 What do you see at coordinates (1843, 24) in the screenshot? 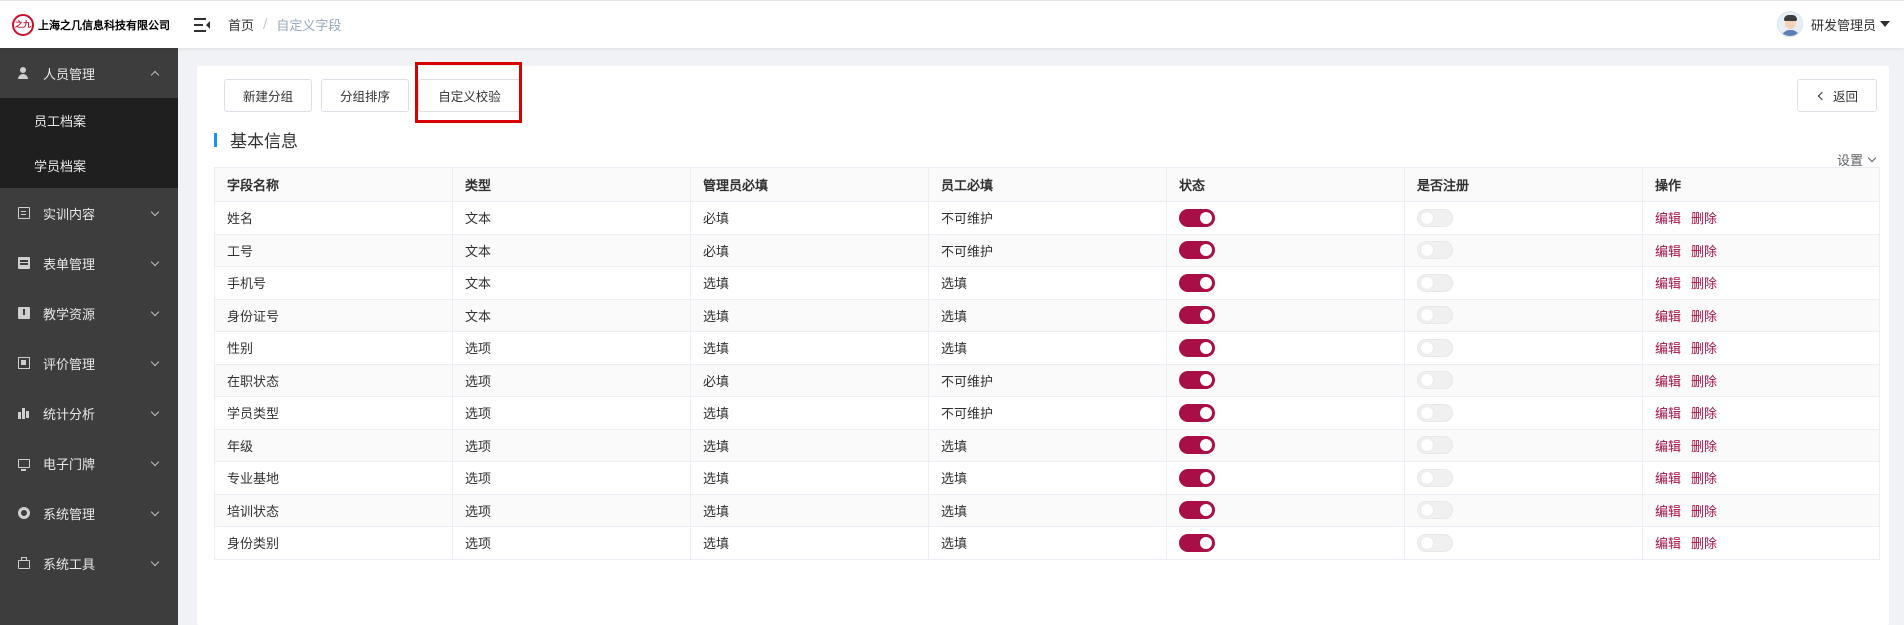
I see `user-name: 研发管理员` at bounding box center [1843, 24].